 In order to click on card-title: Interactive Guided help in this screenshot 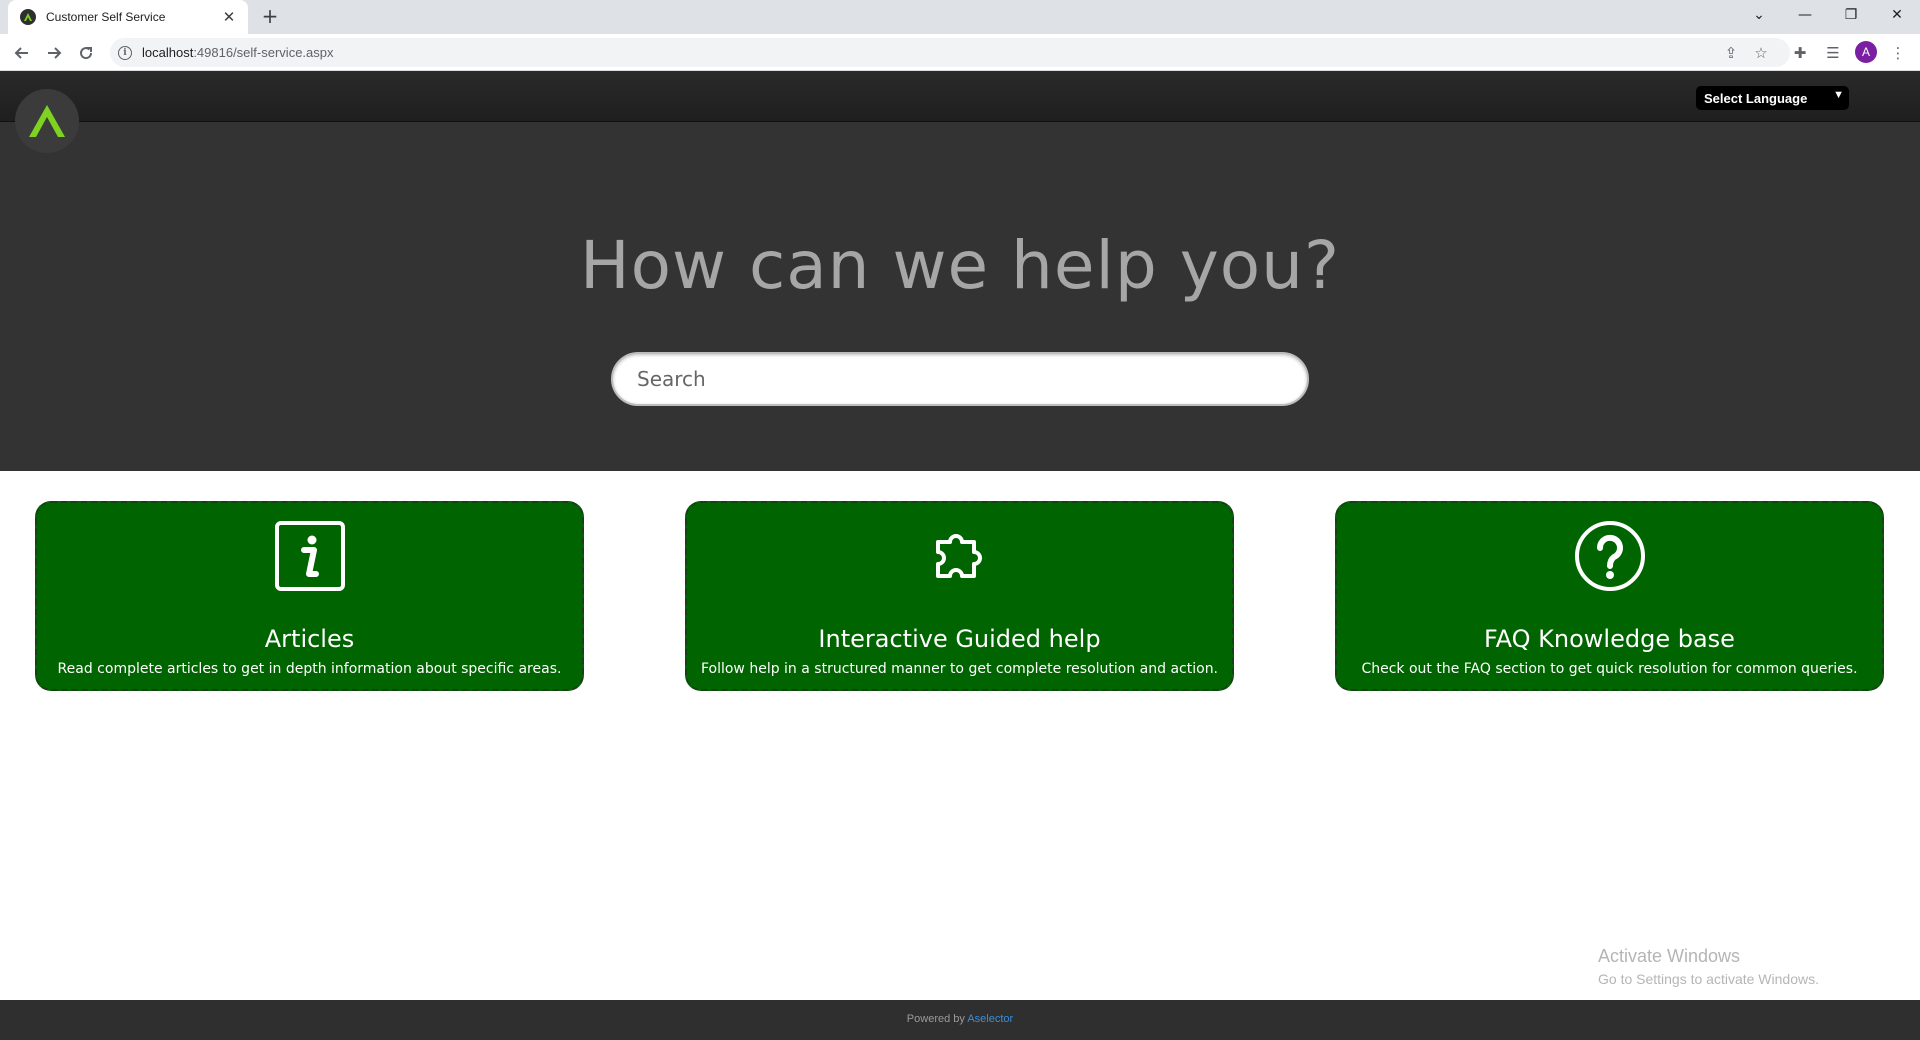, I will do `click(959, 639)`.